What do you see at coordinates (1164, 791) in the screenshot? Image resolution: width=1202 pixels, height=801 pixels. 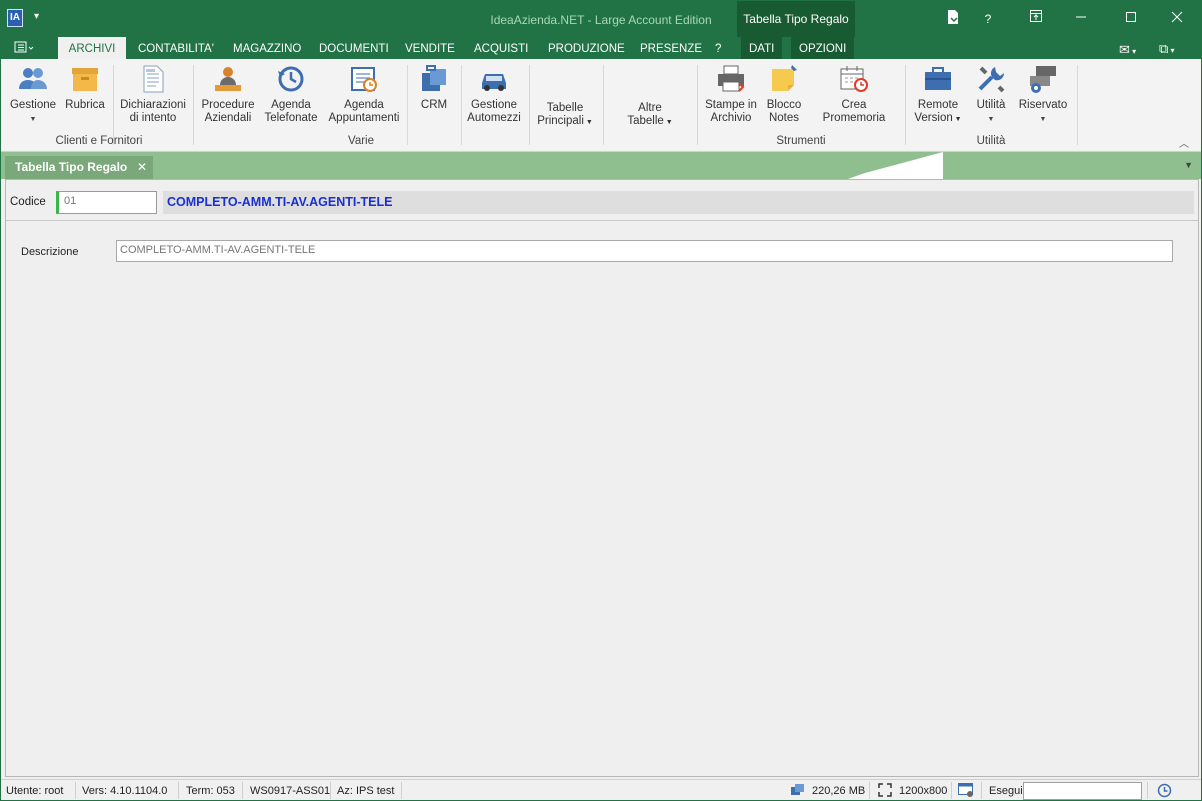 I see `refresh-clock-icon` at bounding box center [1164, 791].